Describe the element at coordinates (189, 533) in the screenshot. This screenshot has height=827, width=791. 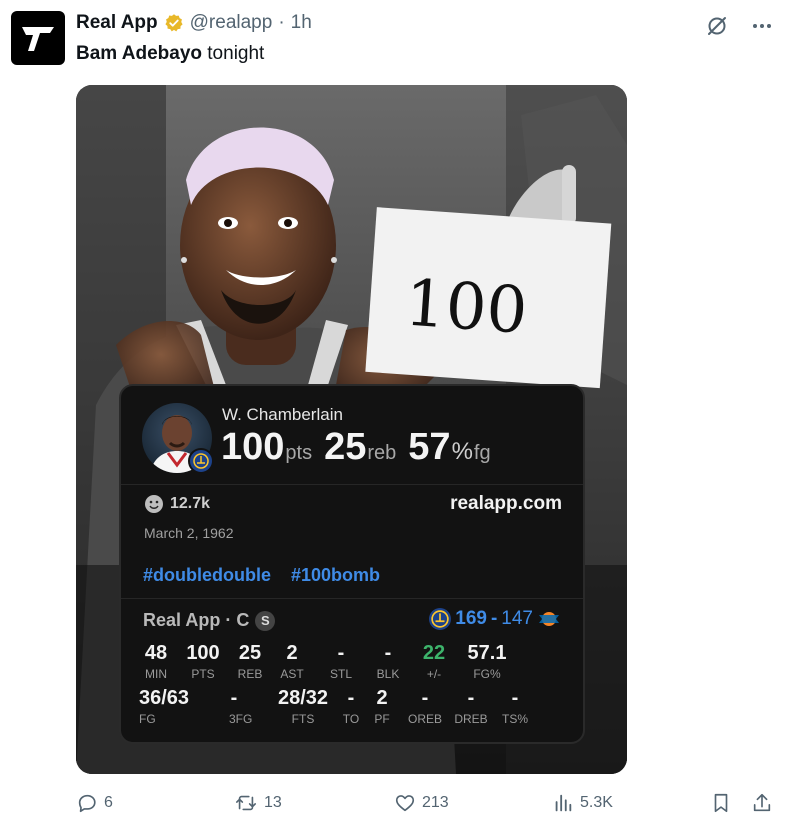
I see `game-date: March 2, 1962` at that location.